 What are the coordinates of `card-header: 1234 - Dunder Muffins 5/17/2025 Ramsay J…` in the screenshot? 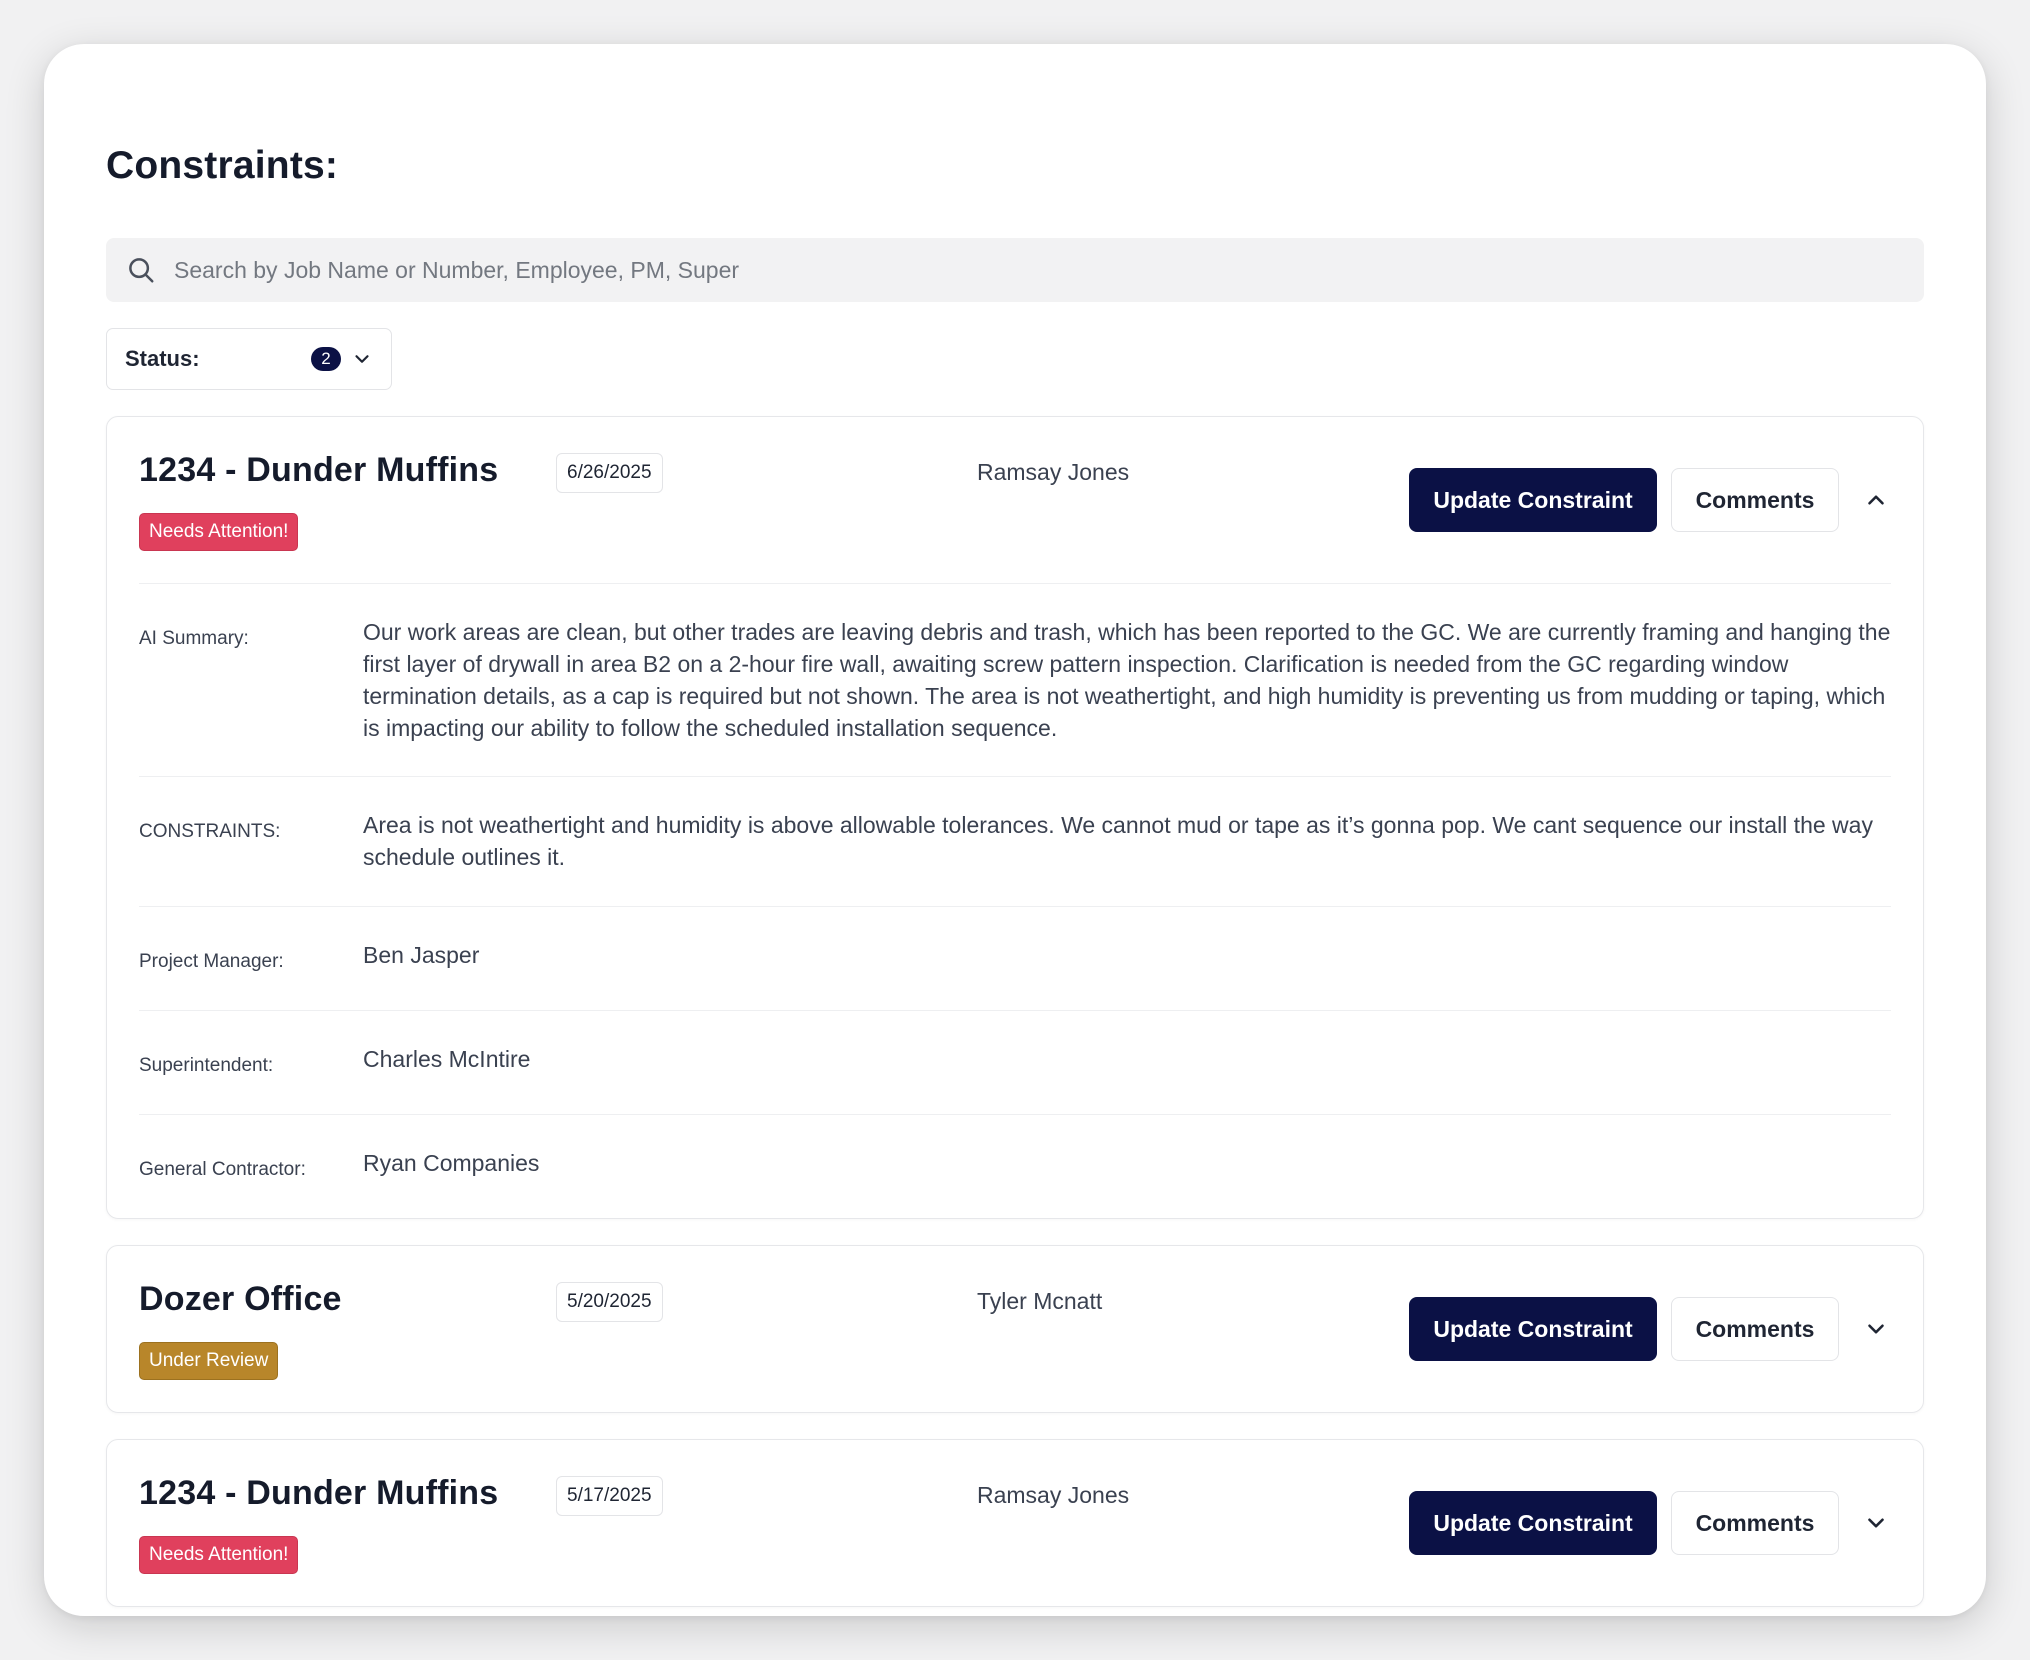 It's located at (1015, 1523).